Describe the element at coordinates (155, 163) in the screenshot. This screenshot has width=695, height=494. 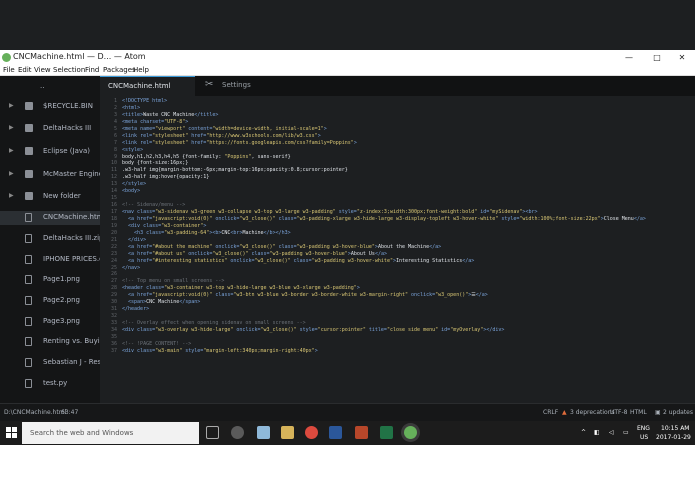
I see `code-line: body {font-size:16px;}` at that location.